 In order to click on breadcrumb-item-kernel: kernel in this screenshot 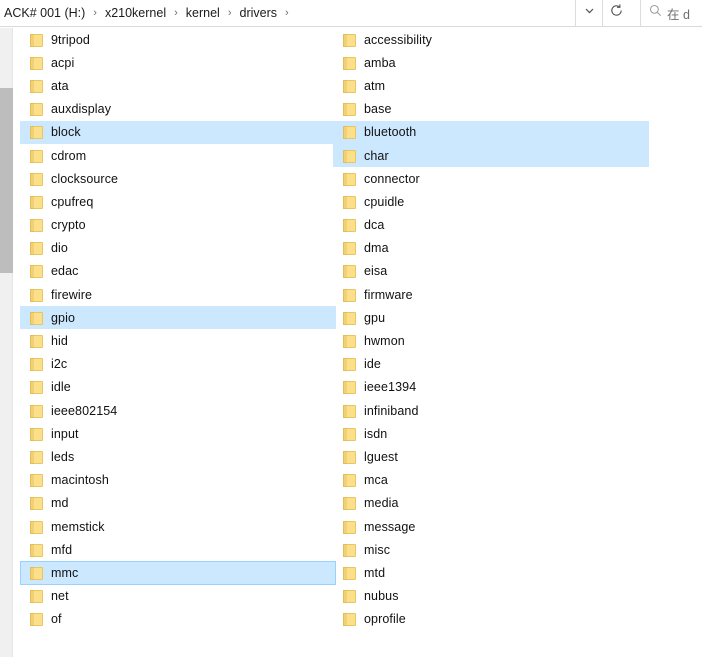, I will do `click(203, 13)`.